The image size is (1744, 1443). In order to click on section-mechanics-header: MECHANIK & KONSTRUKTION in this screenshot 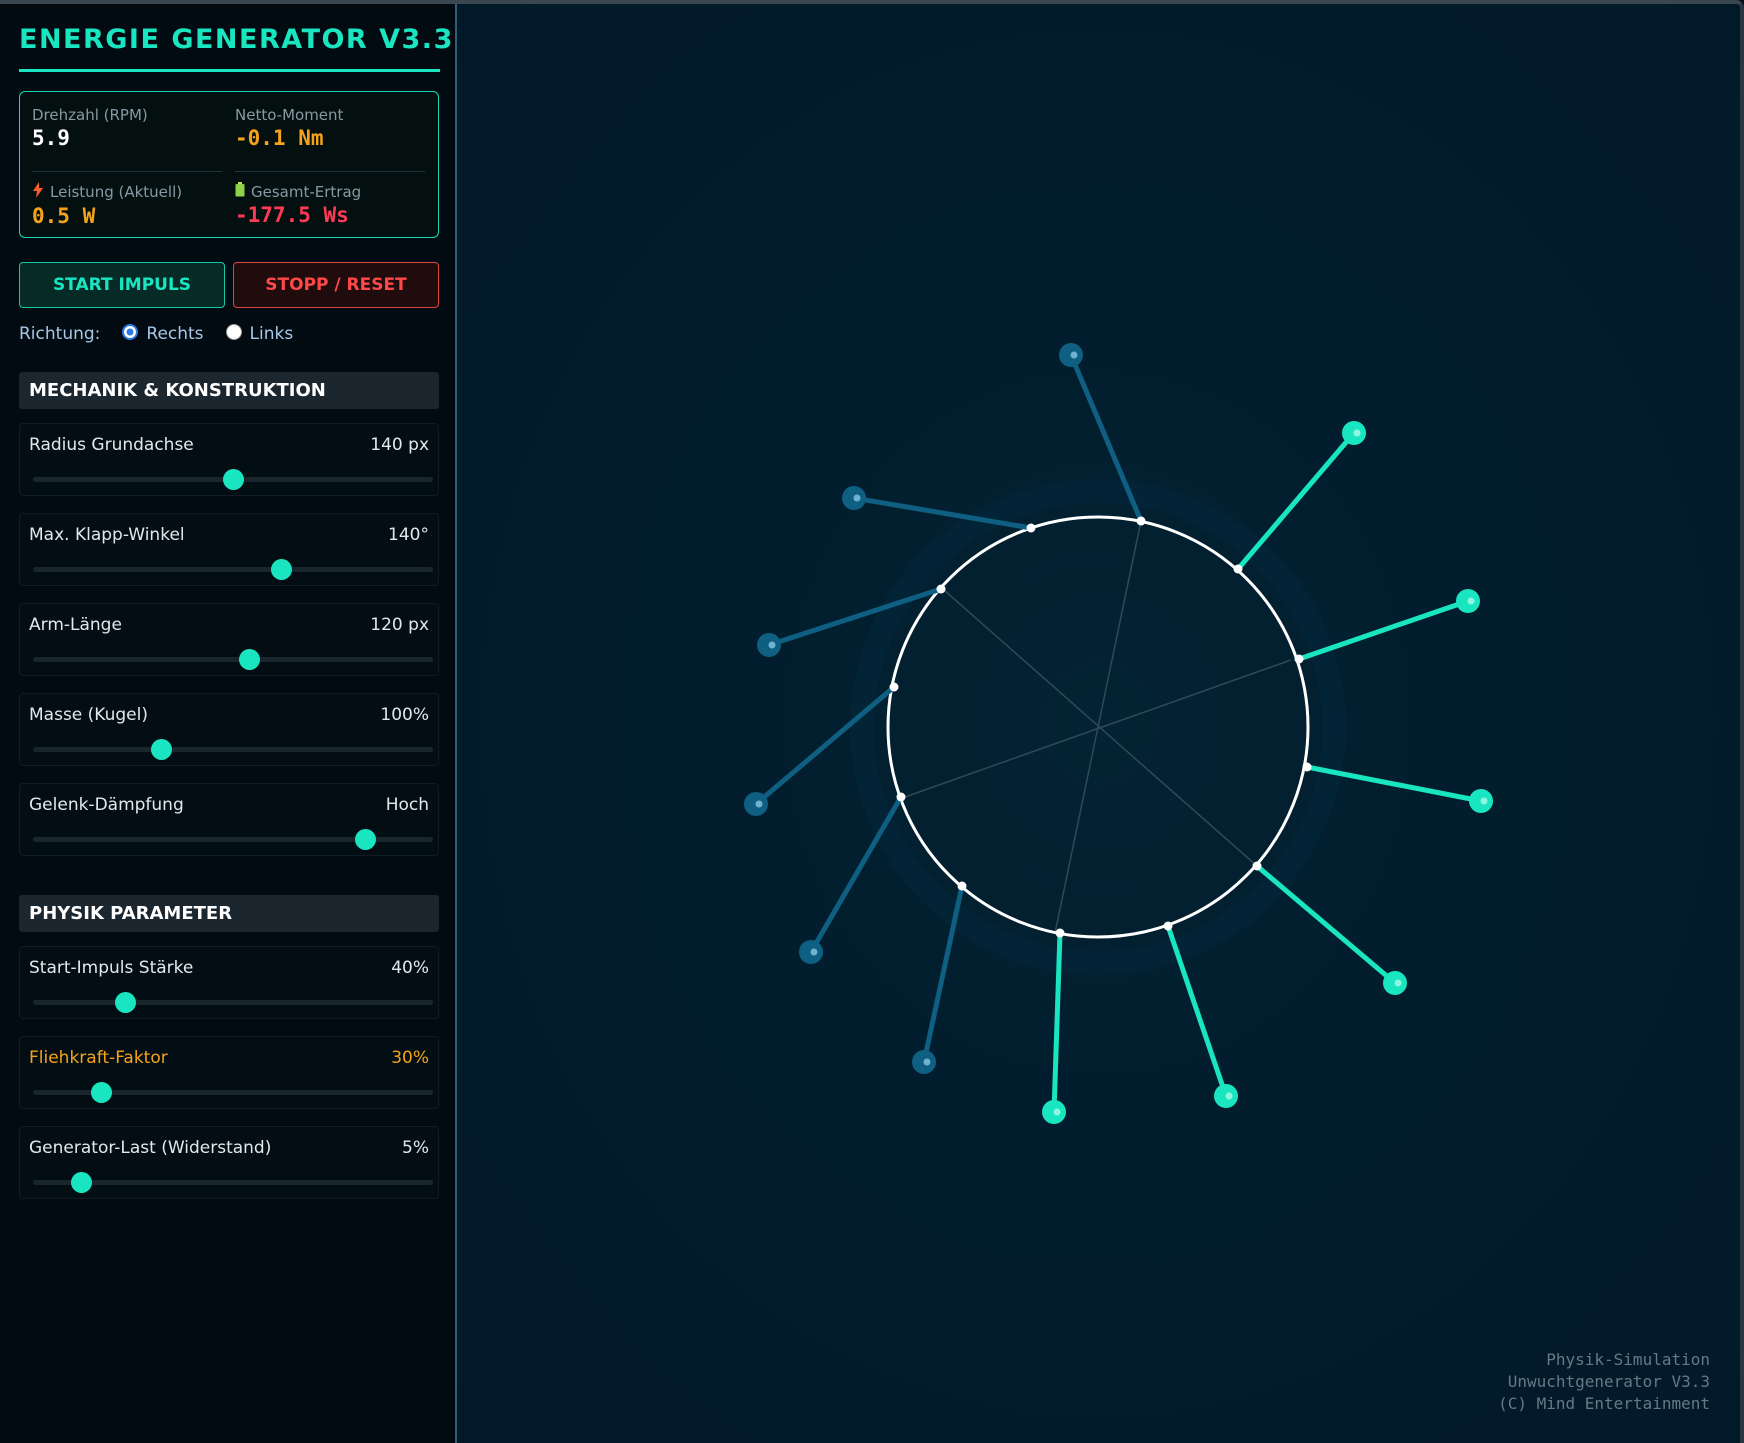, I will do `click(229, 390)`.